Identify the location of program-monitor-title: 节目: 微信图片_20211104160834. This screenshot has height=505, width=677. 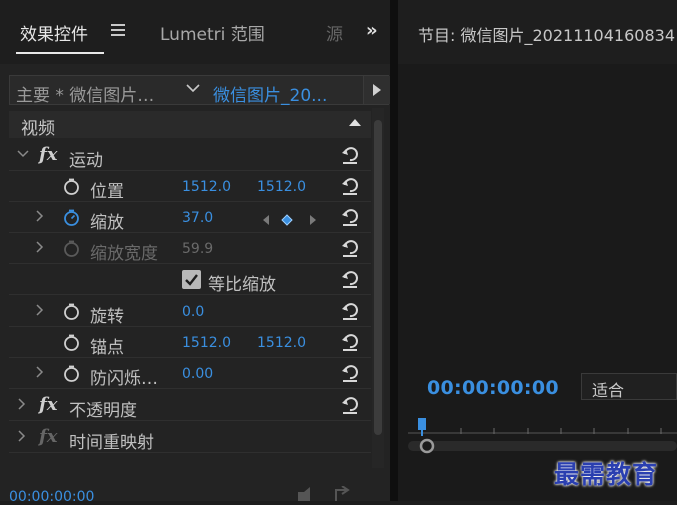
(546, 34).